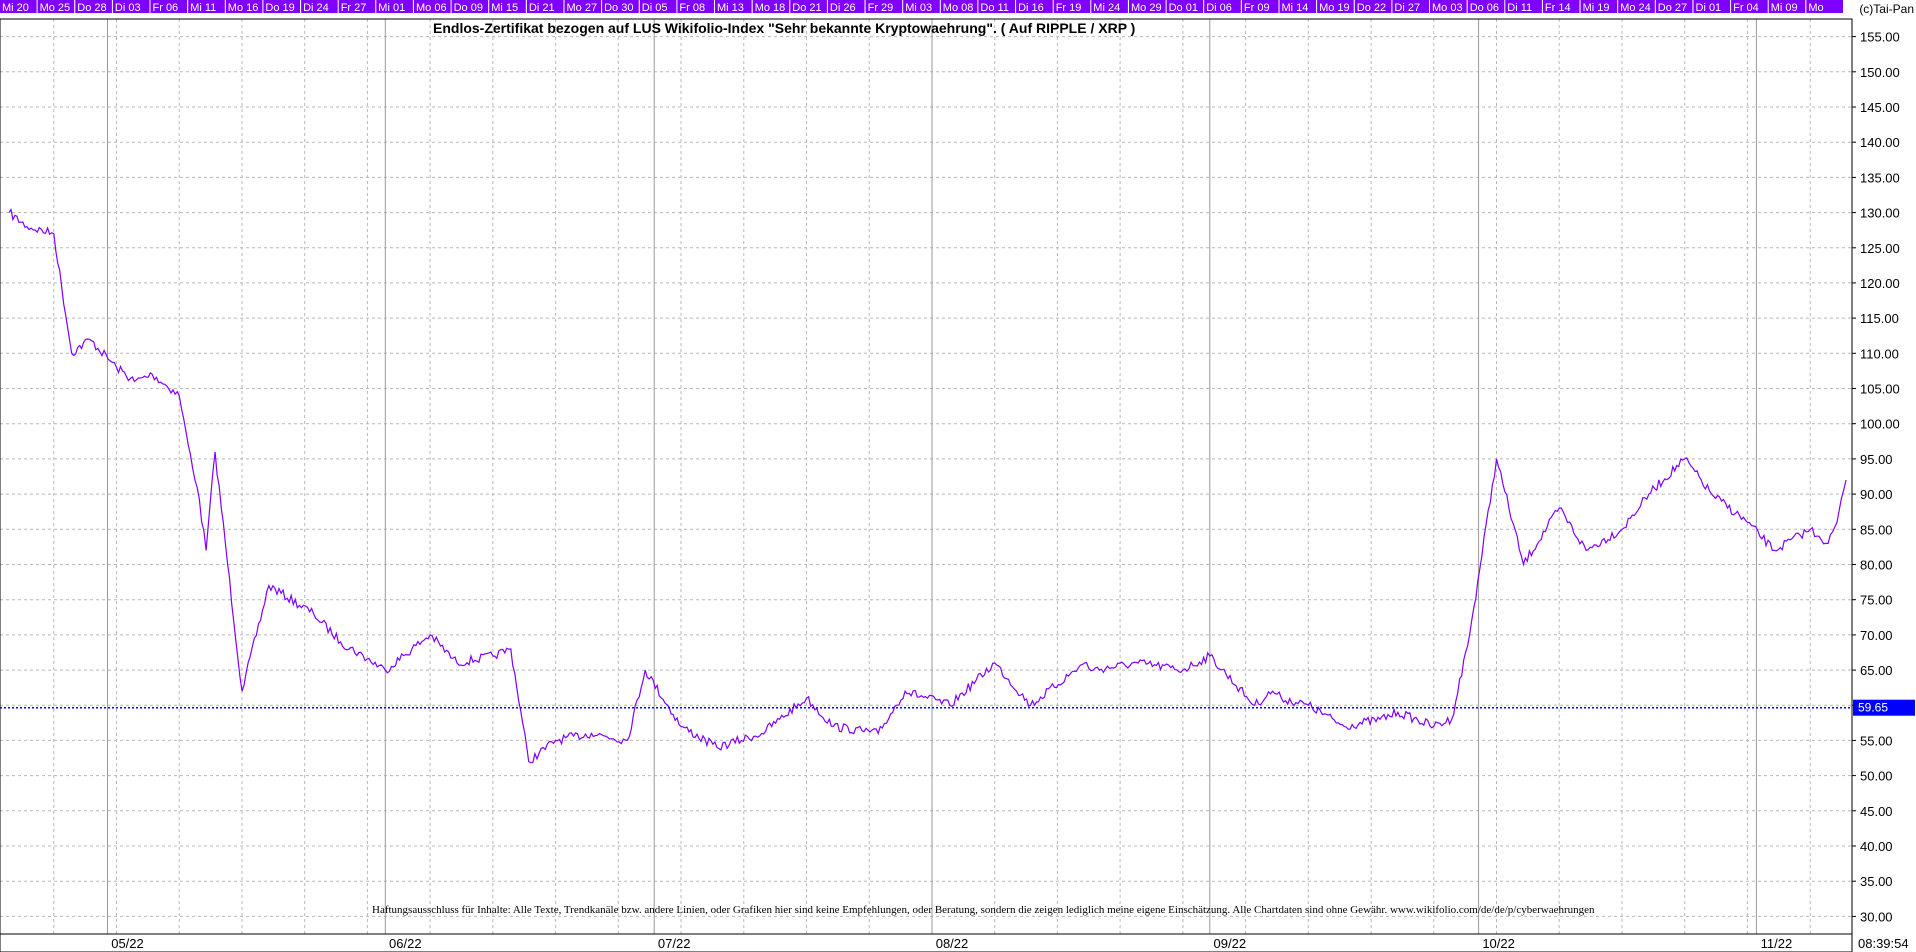 Image resolution: width=1916 pixels, height=952 pixels. I want to click on y-tick-label: 150.00, so click(1880, 72).